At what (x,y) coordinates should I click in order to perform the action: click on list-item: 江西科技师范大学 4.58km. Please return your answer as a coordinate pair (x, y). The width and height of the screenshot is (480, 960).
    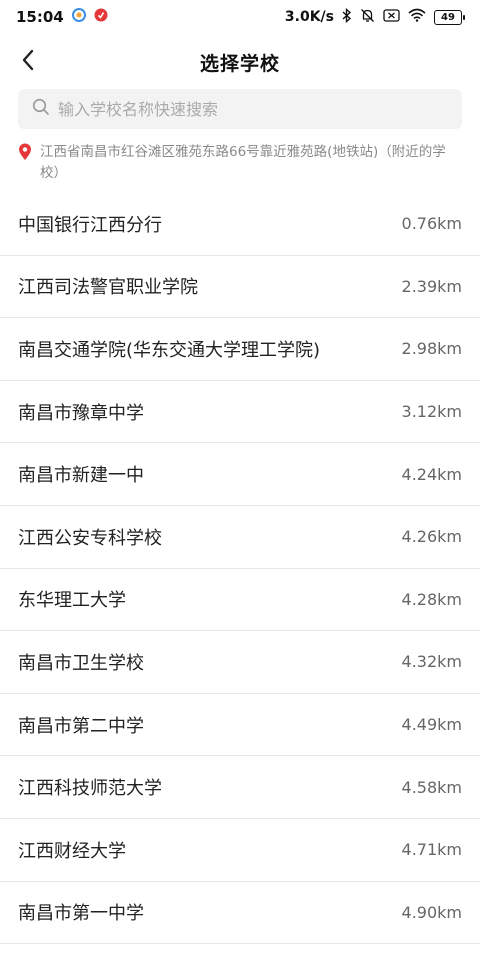
    Looking at the image, I should click on (240, 787).